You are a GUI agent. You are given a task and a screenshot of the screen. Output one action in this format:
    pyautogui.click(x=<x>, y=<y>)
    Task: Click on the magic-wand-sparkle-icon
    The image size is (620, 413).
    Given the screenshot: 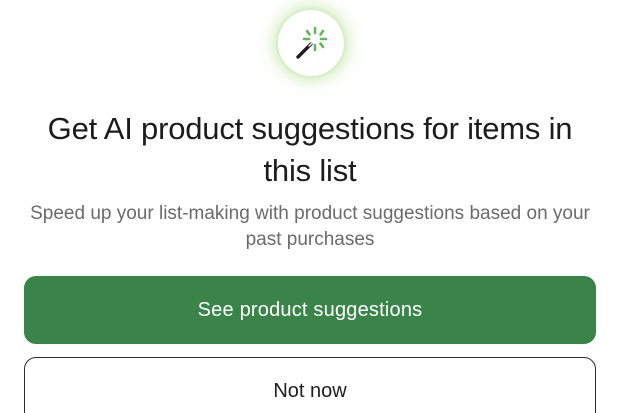 What is the action you would take?
    pyautogui.click(x=312, y=42)
    